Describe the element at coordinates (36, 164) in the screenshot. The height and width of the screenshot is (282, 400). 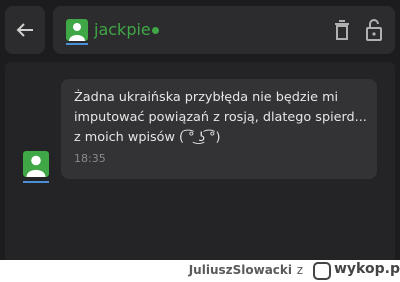
I see `message-avatar` at that location.